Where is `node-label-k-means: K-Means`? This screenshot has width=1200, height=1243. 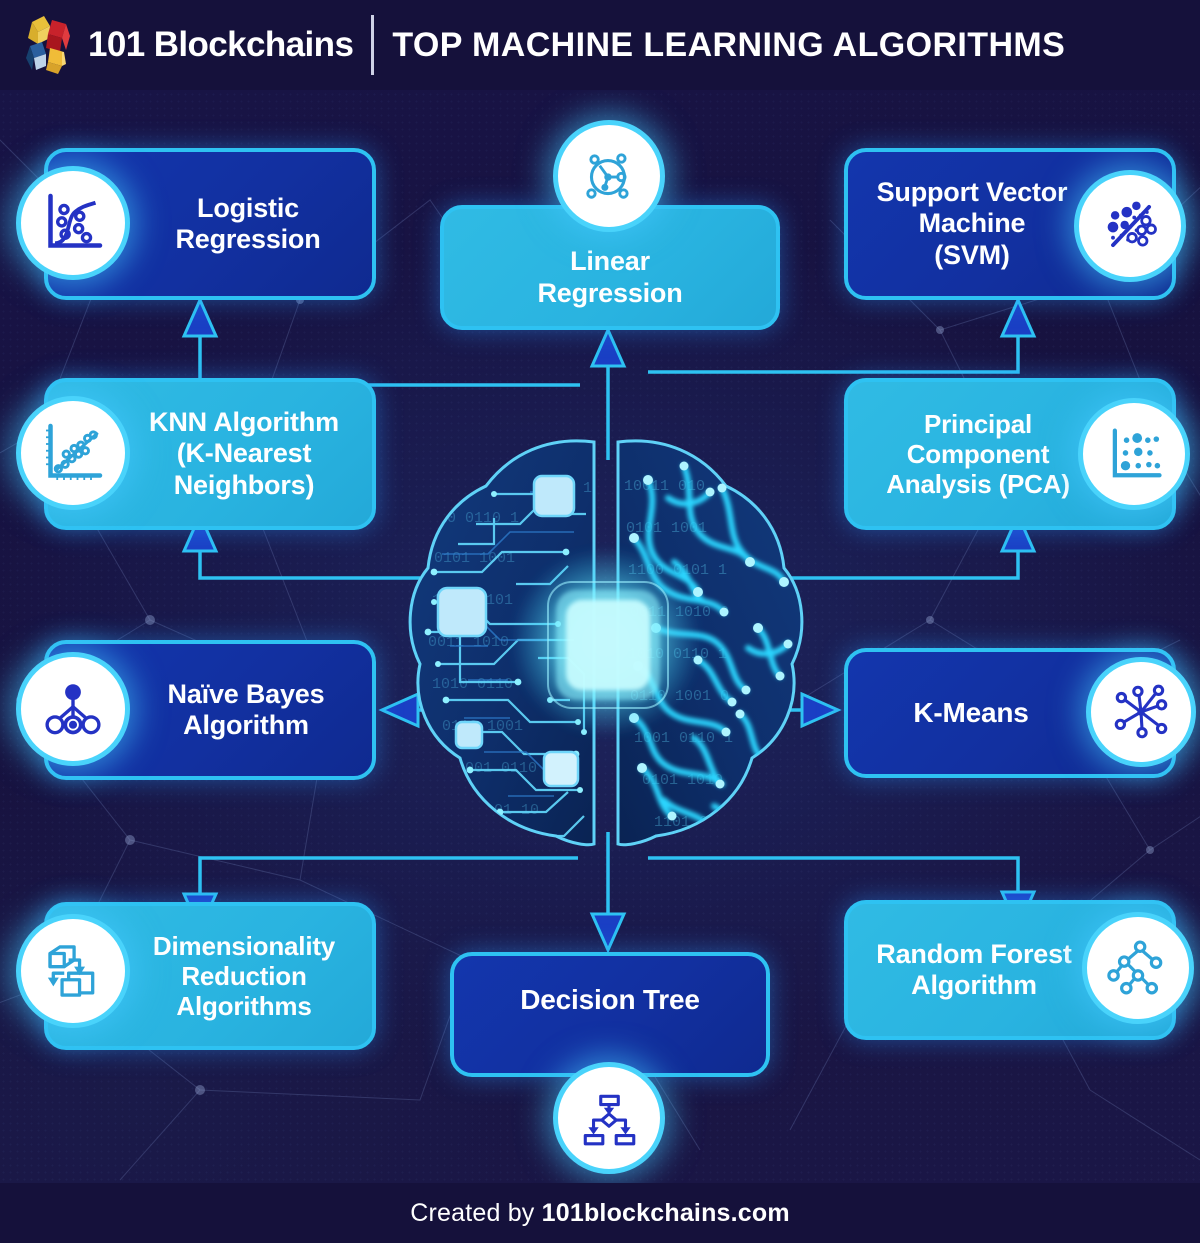
node-label-k-means: K-Means is located at coordinates (971, 712).